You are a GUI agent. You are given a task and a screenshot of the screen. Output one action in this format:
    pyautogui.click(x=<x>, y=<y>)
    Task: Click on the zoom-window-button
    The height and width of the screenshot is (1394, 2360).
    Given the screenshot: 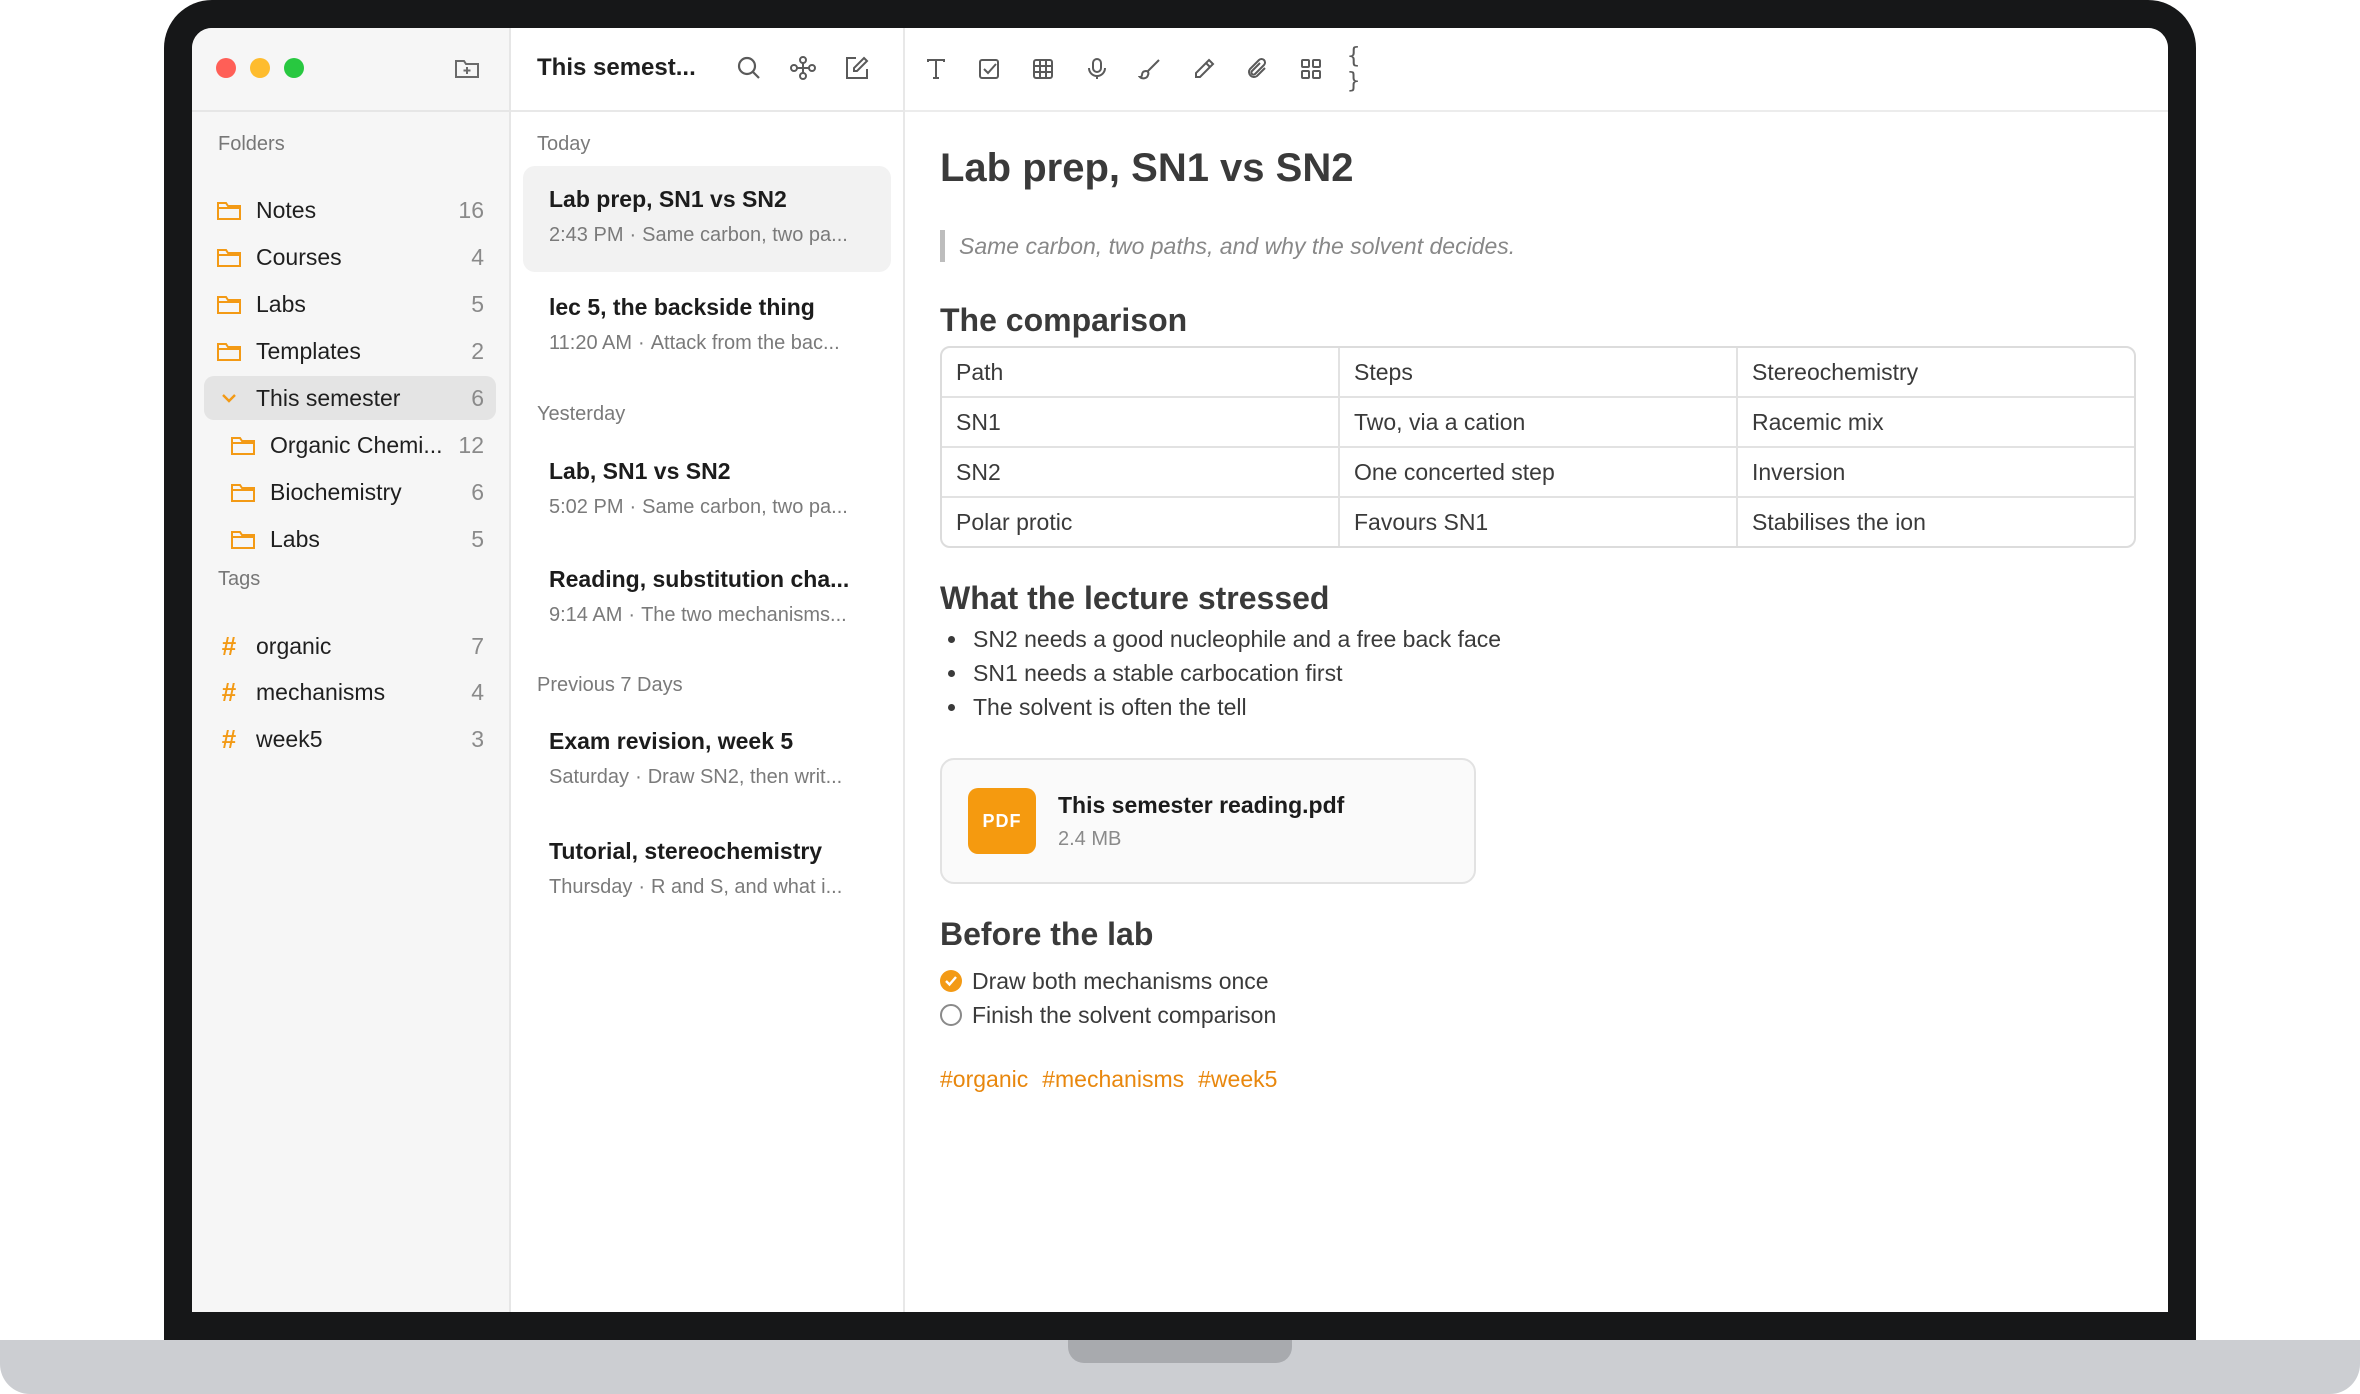 What is the action you would take?
    pyautogui.click(x=294, y=68)
    